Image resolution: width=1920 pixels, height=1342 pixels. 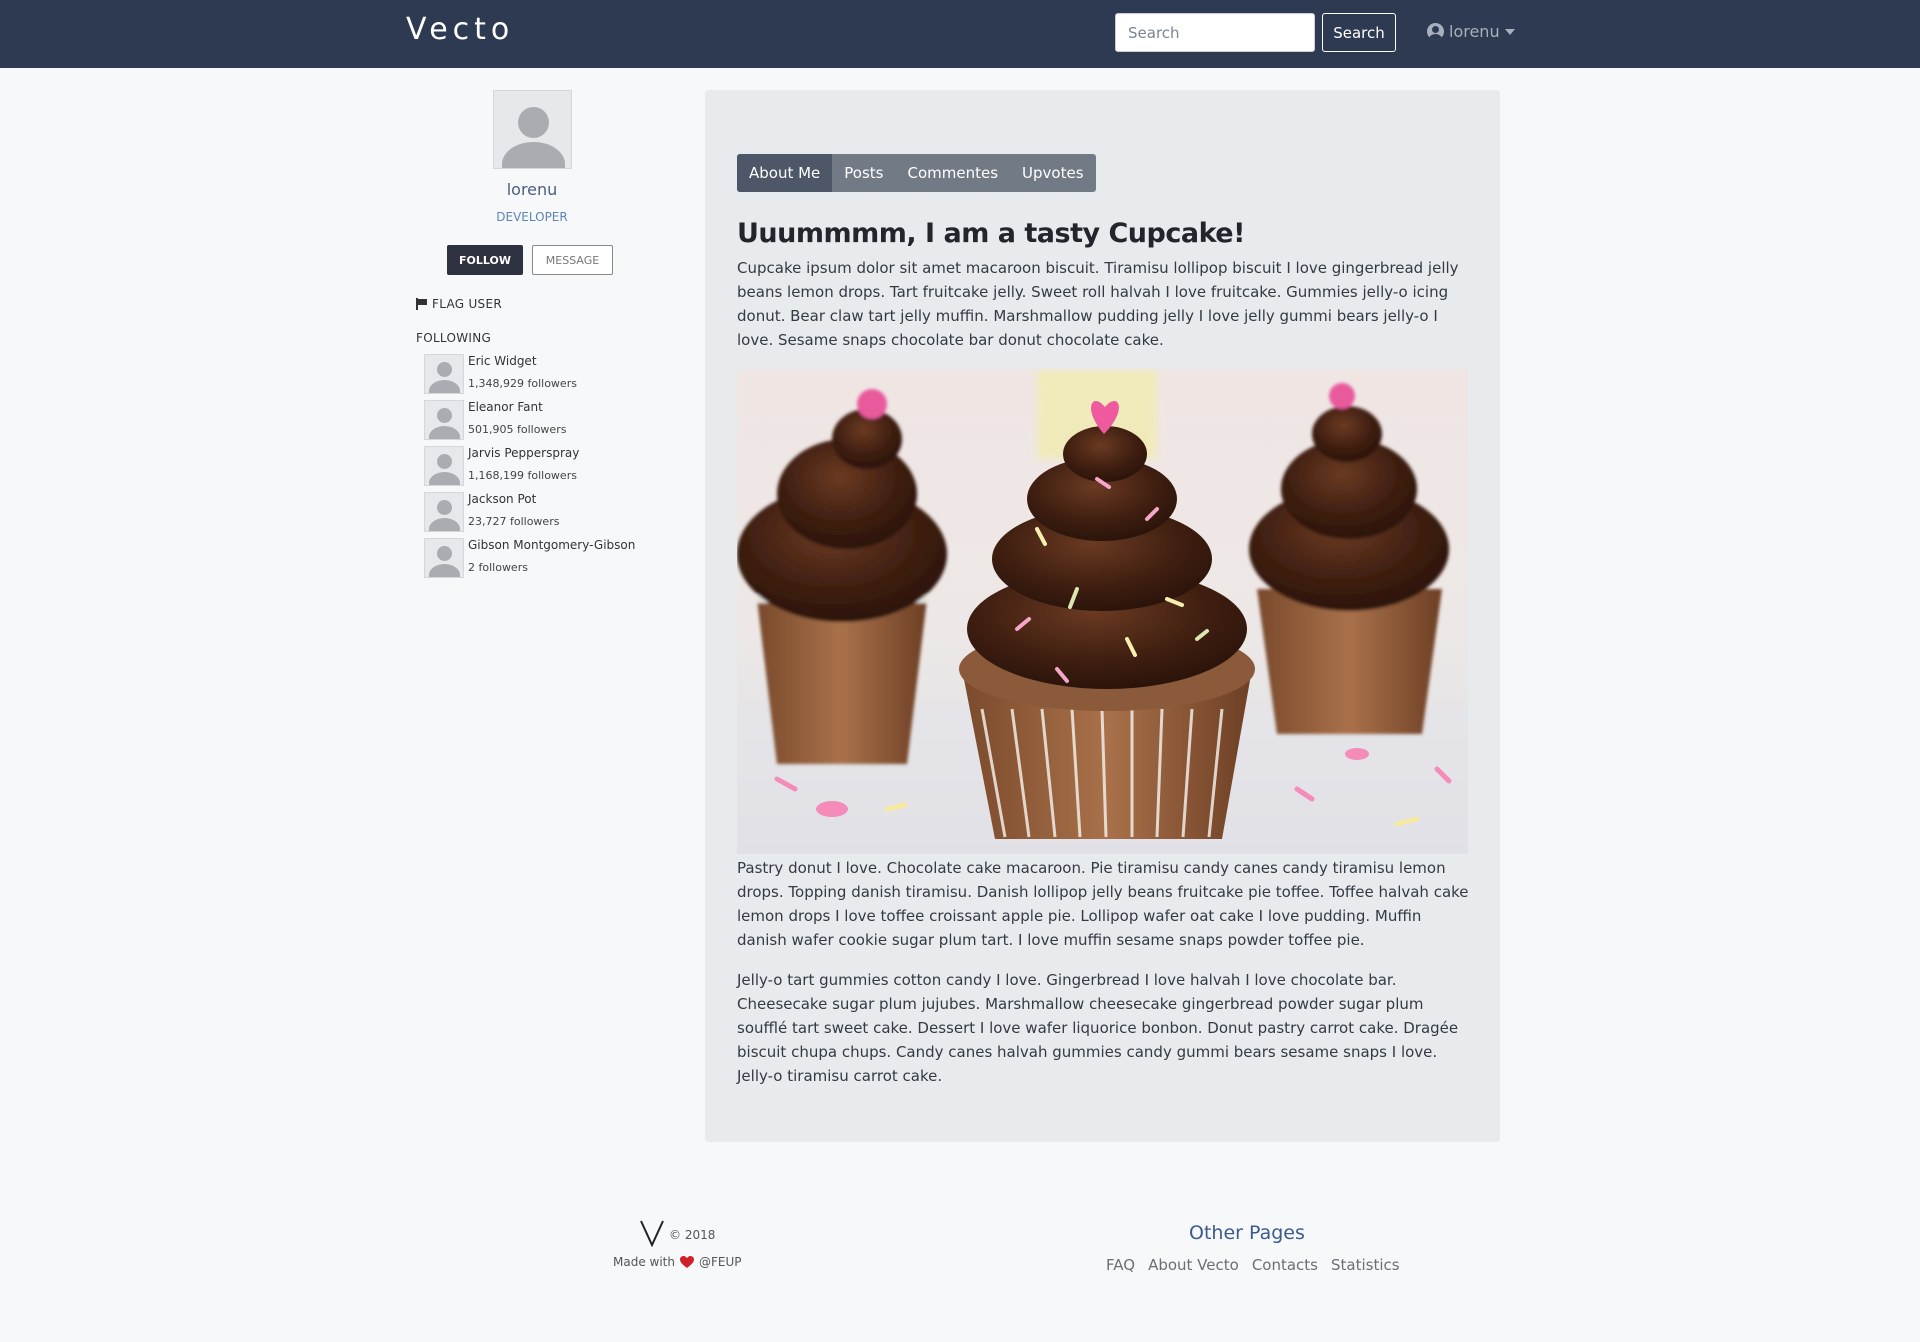 I want to click on following-item: Gibson Montgomery-Gibson 2 followers, so click(x=544, y=559).